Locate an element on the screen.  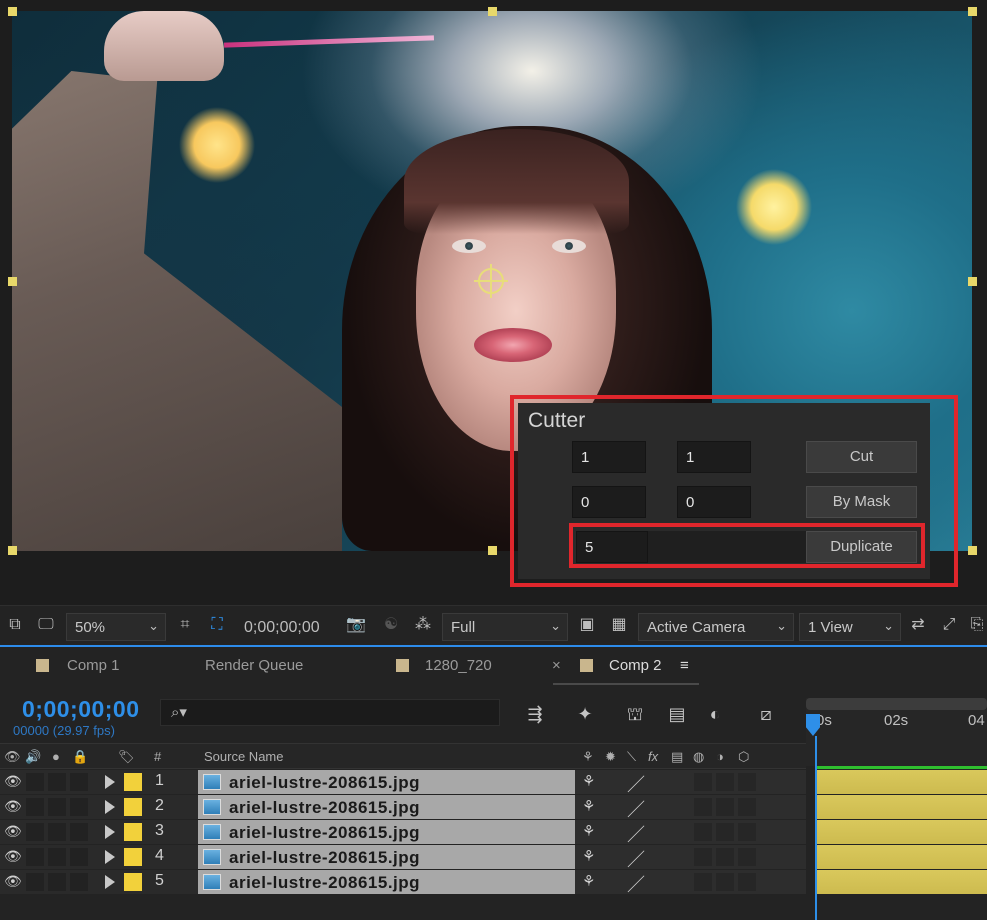
label-tag-icon: 🏷 is located at coordinates (126, 757).